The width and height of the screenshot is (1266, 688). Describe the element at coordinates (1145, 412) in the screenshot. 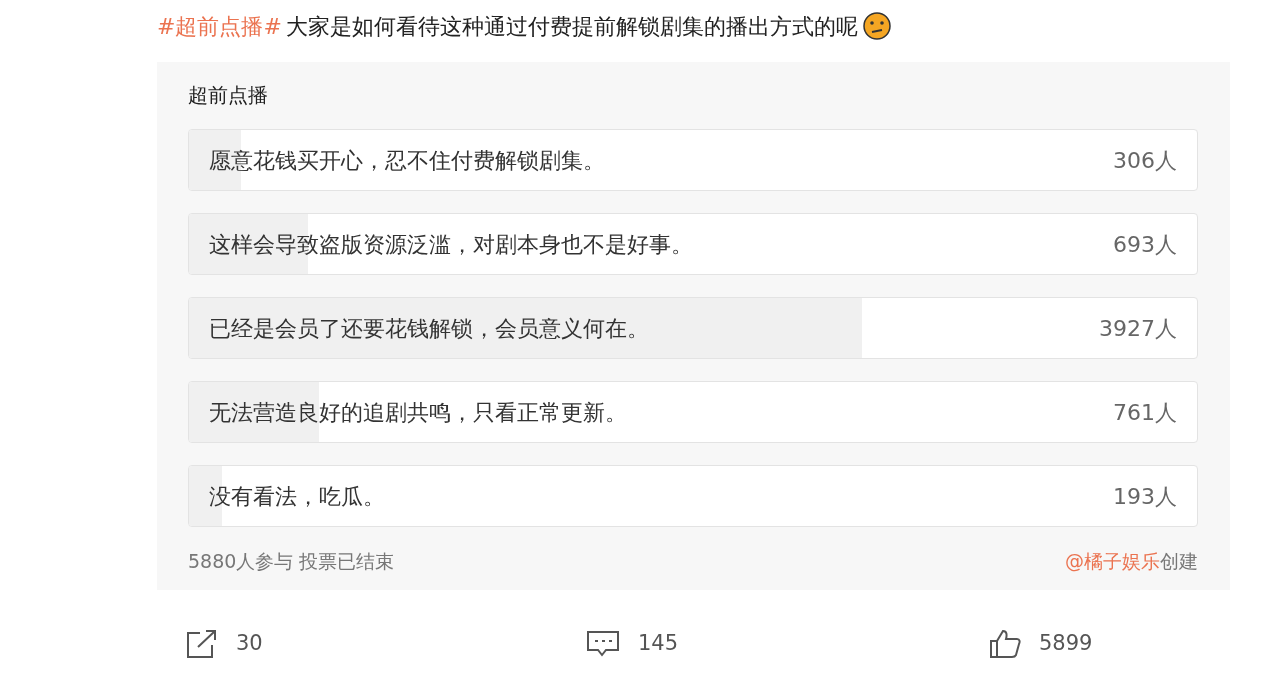

I see `vote-count: 761人` at that location.